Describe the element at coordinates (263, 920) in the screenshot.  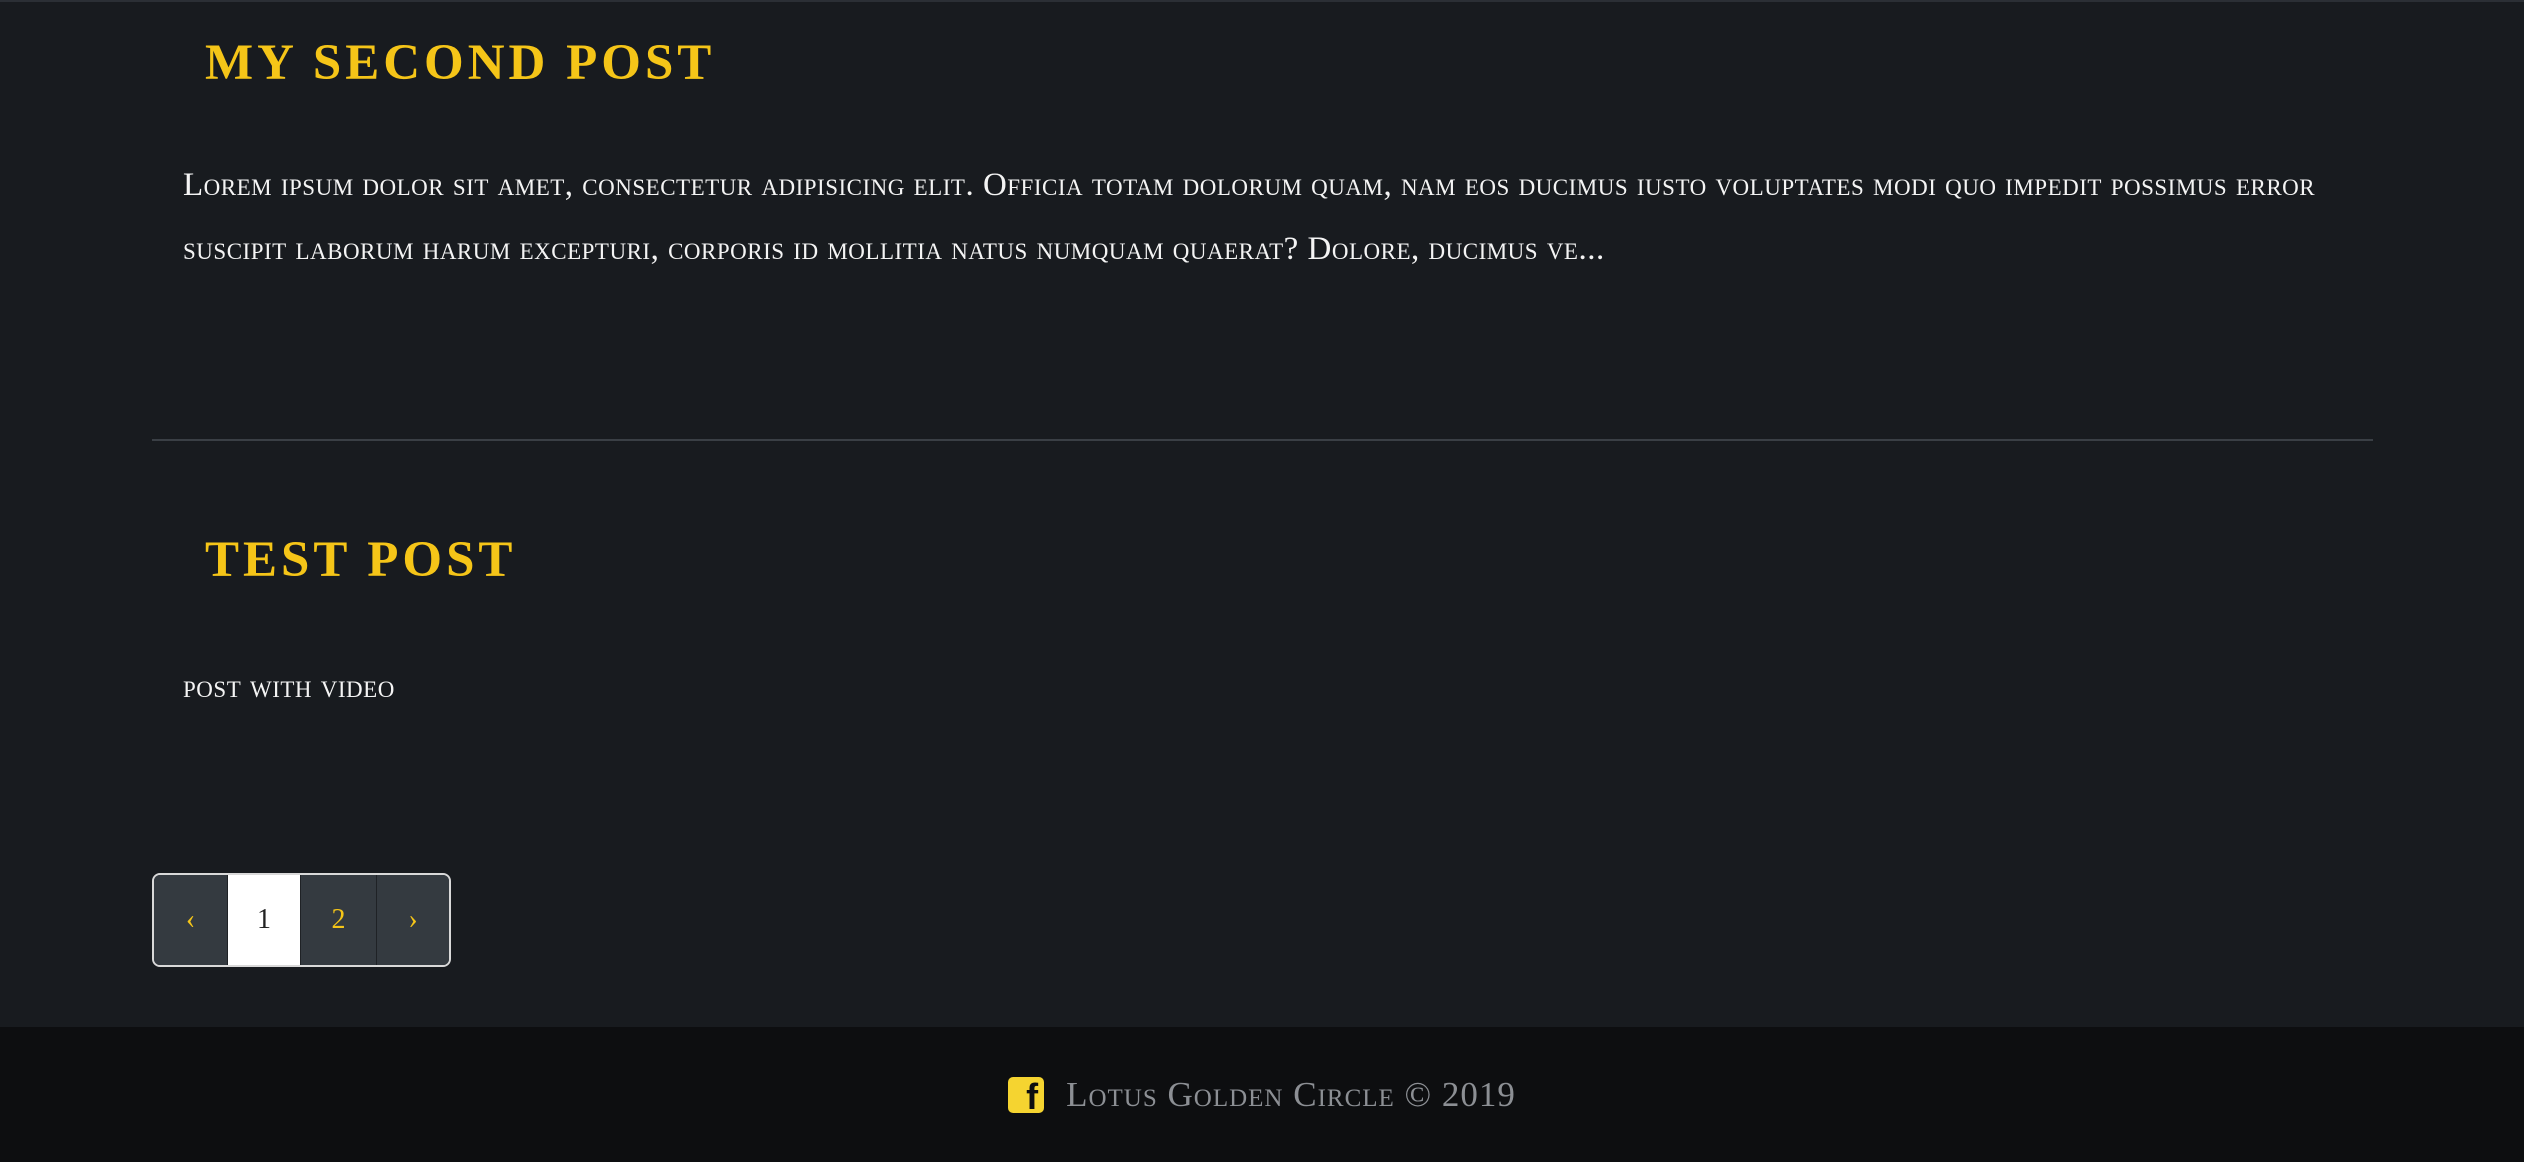
I see `pagination-page-1: 1` at that location.